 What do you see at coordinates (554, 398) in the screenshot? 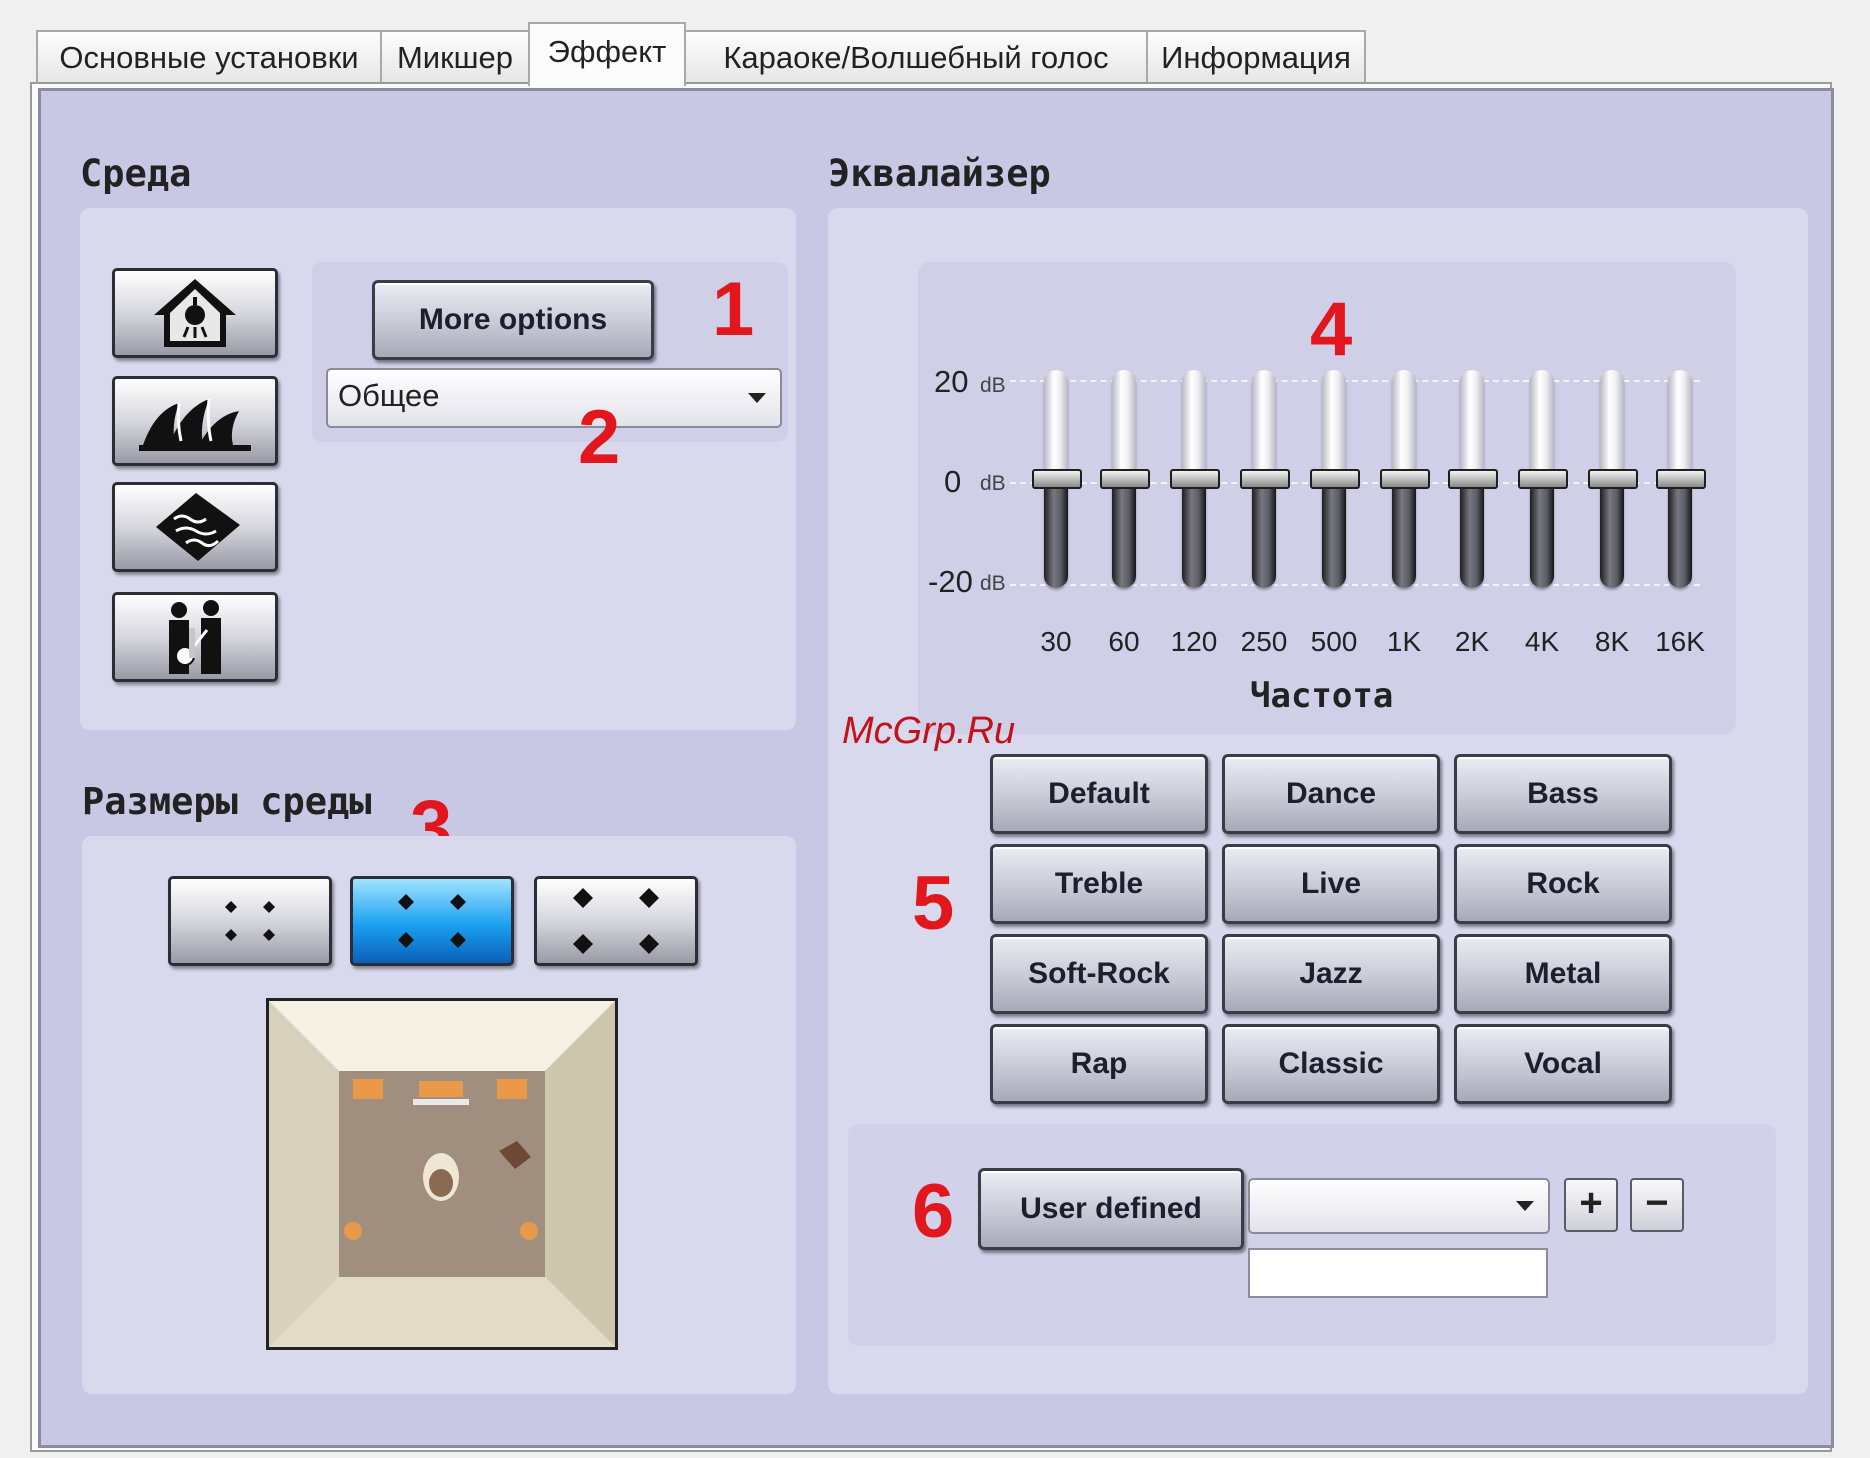
I see `environment-preset-dropdown: Общее` at bounding box center [554, 398].